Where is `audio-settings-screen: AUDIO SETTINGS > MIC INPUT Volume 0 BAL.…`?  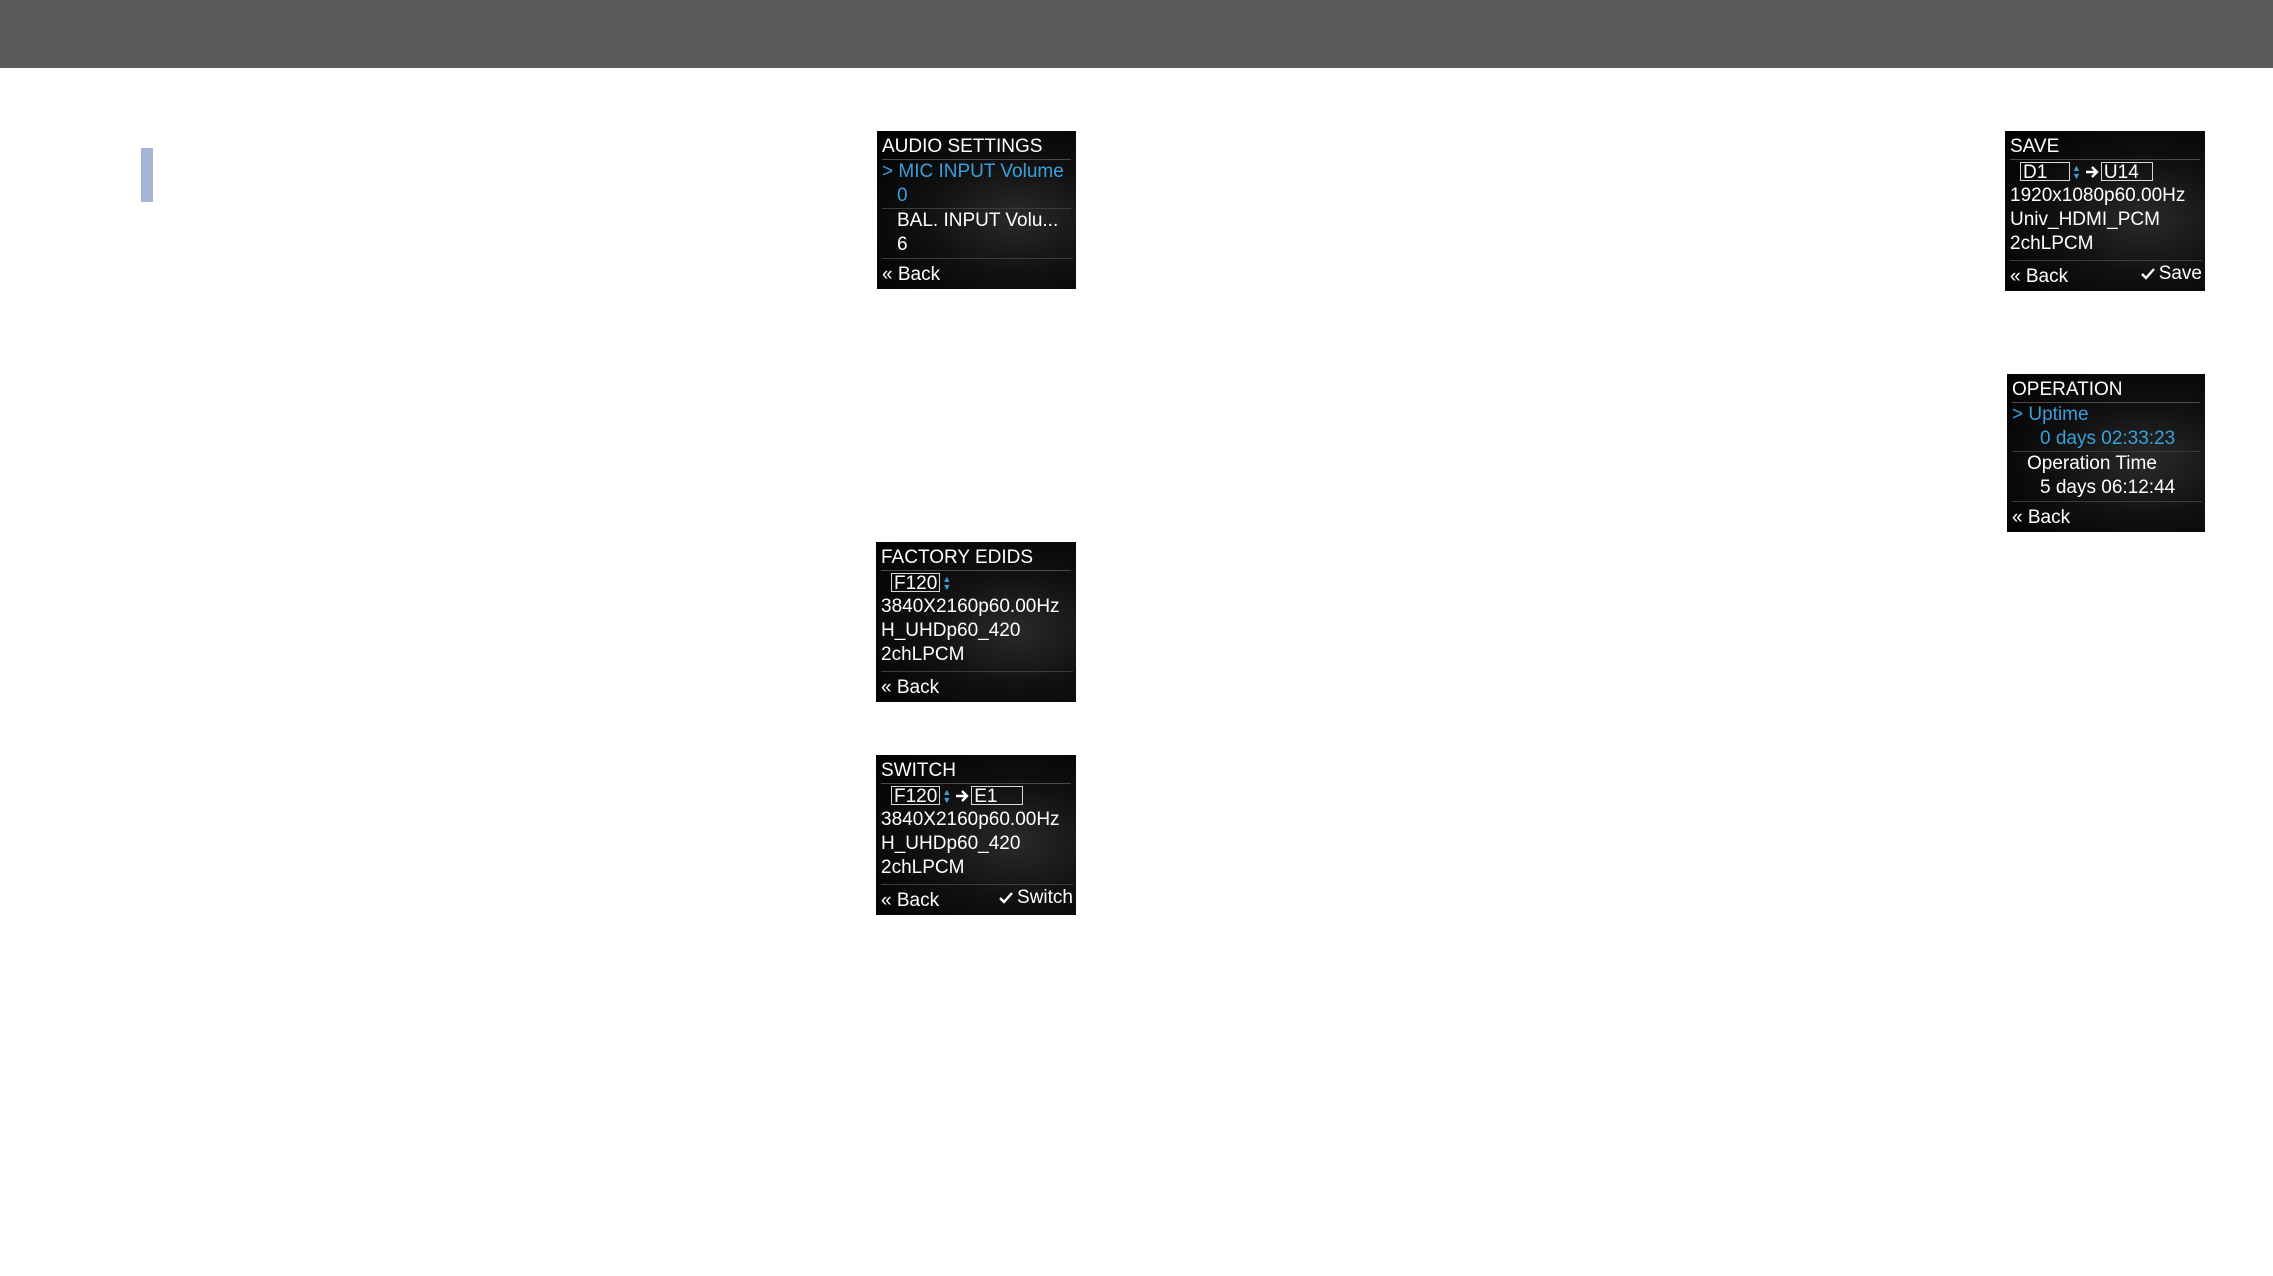 audio-settings-screen: AUDIO SETTINGS > MIC INPUT Volume 0 BAL.… is located at coordinates (976, 210).